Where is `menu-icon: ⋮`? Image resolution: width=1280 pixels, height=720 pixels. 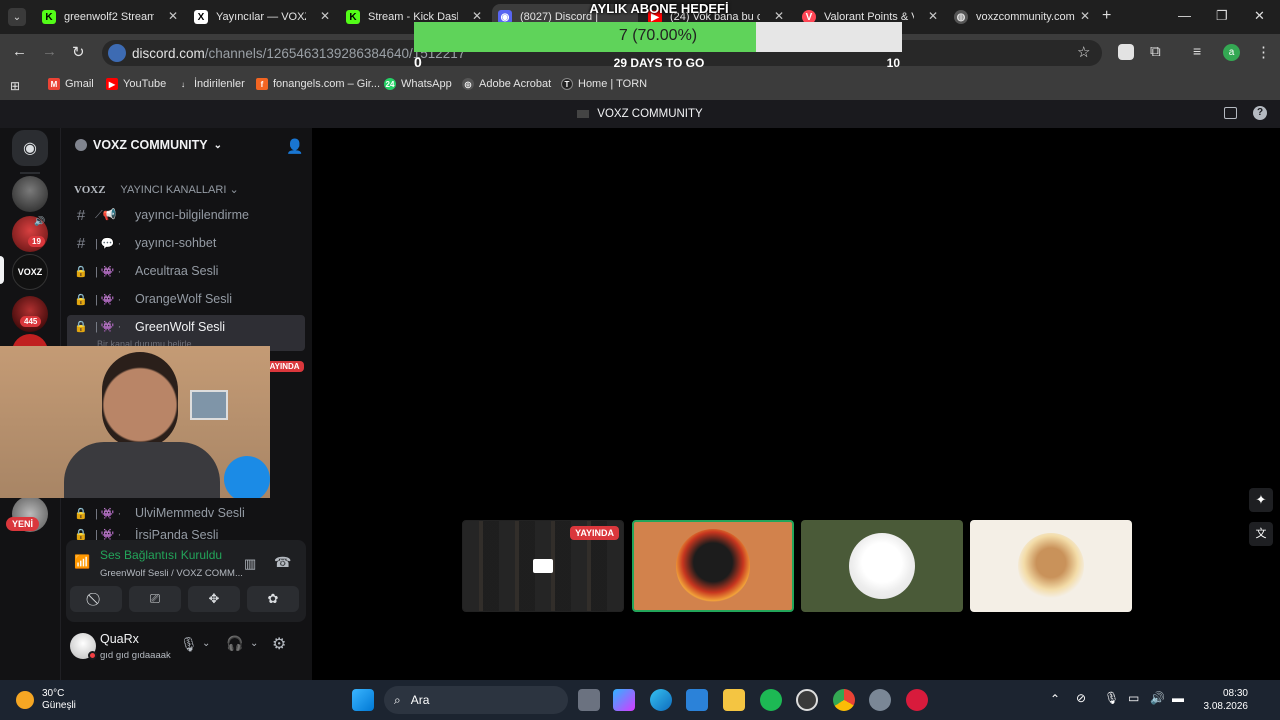
menu-icon: ⋮ is located at coordinates (1263, 52).